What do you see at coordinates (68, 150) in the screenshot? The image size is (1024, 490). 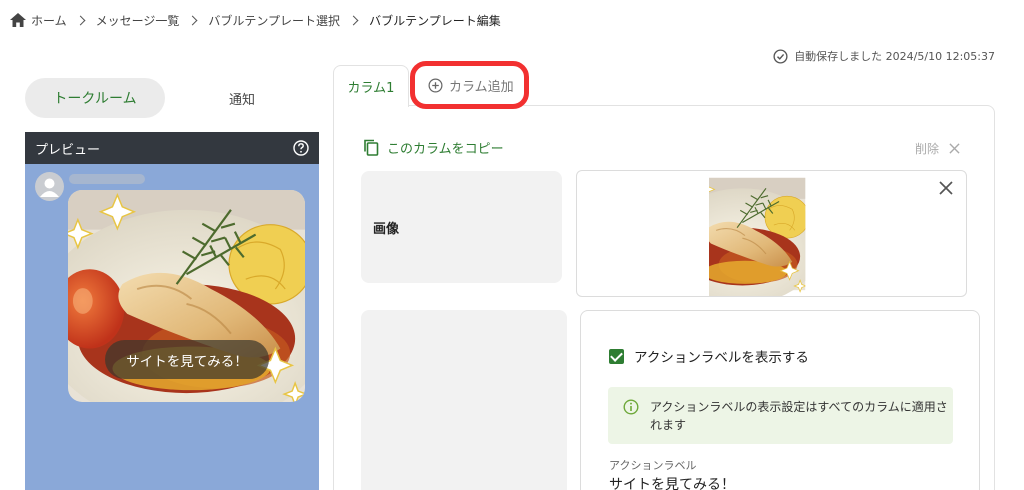 I see `preview-title: プレビュー` at bounding box center [68, 150].